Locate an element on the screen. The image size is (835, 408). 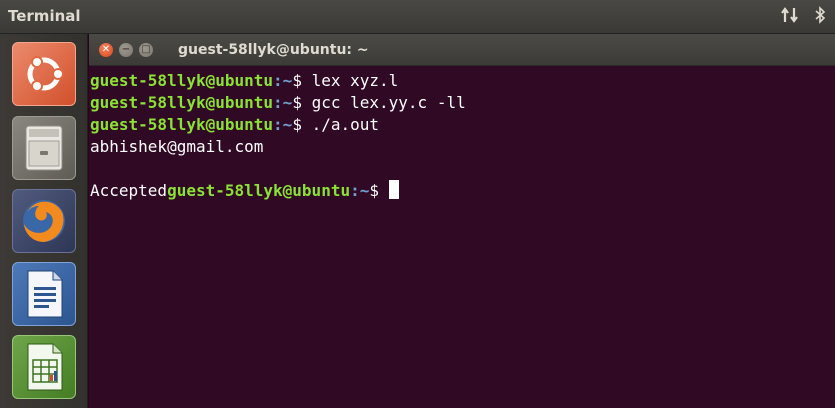
launcher-item-calc is located at coordinates (44, 367).